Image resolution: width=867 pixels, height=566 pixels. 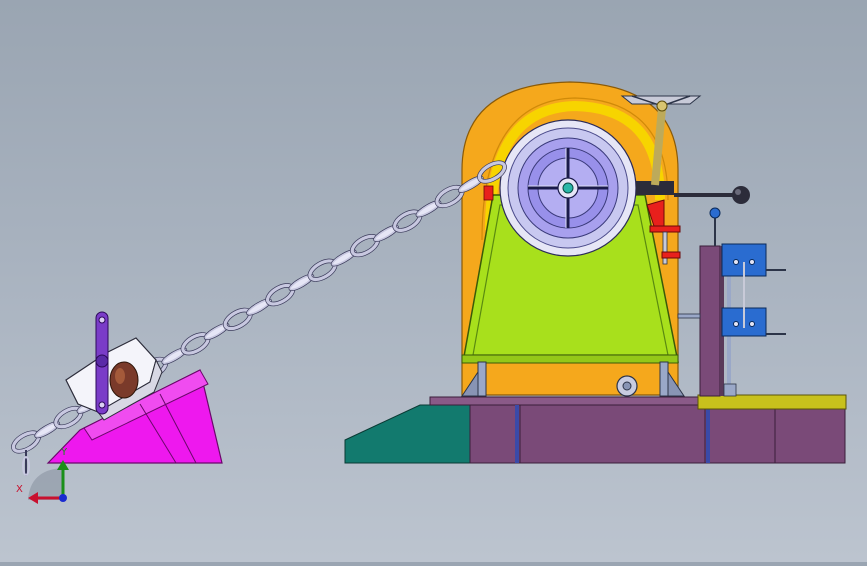 I want to click on base-ramp-teal, so click(x=407, y=434).